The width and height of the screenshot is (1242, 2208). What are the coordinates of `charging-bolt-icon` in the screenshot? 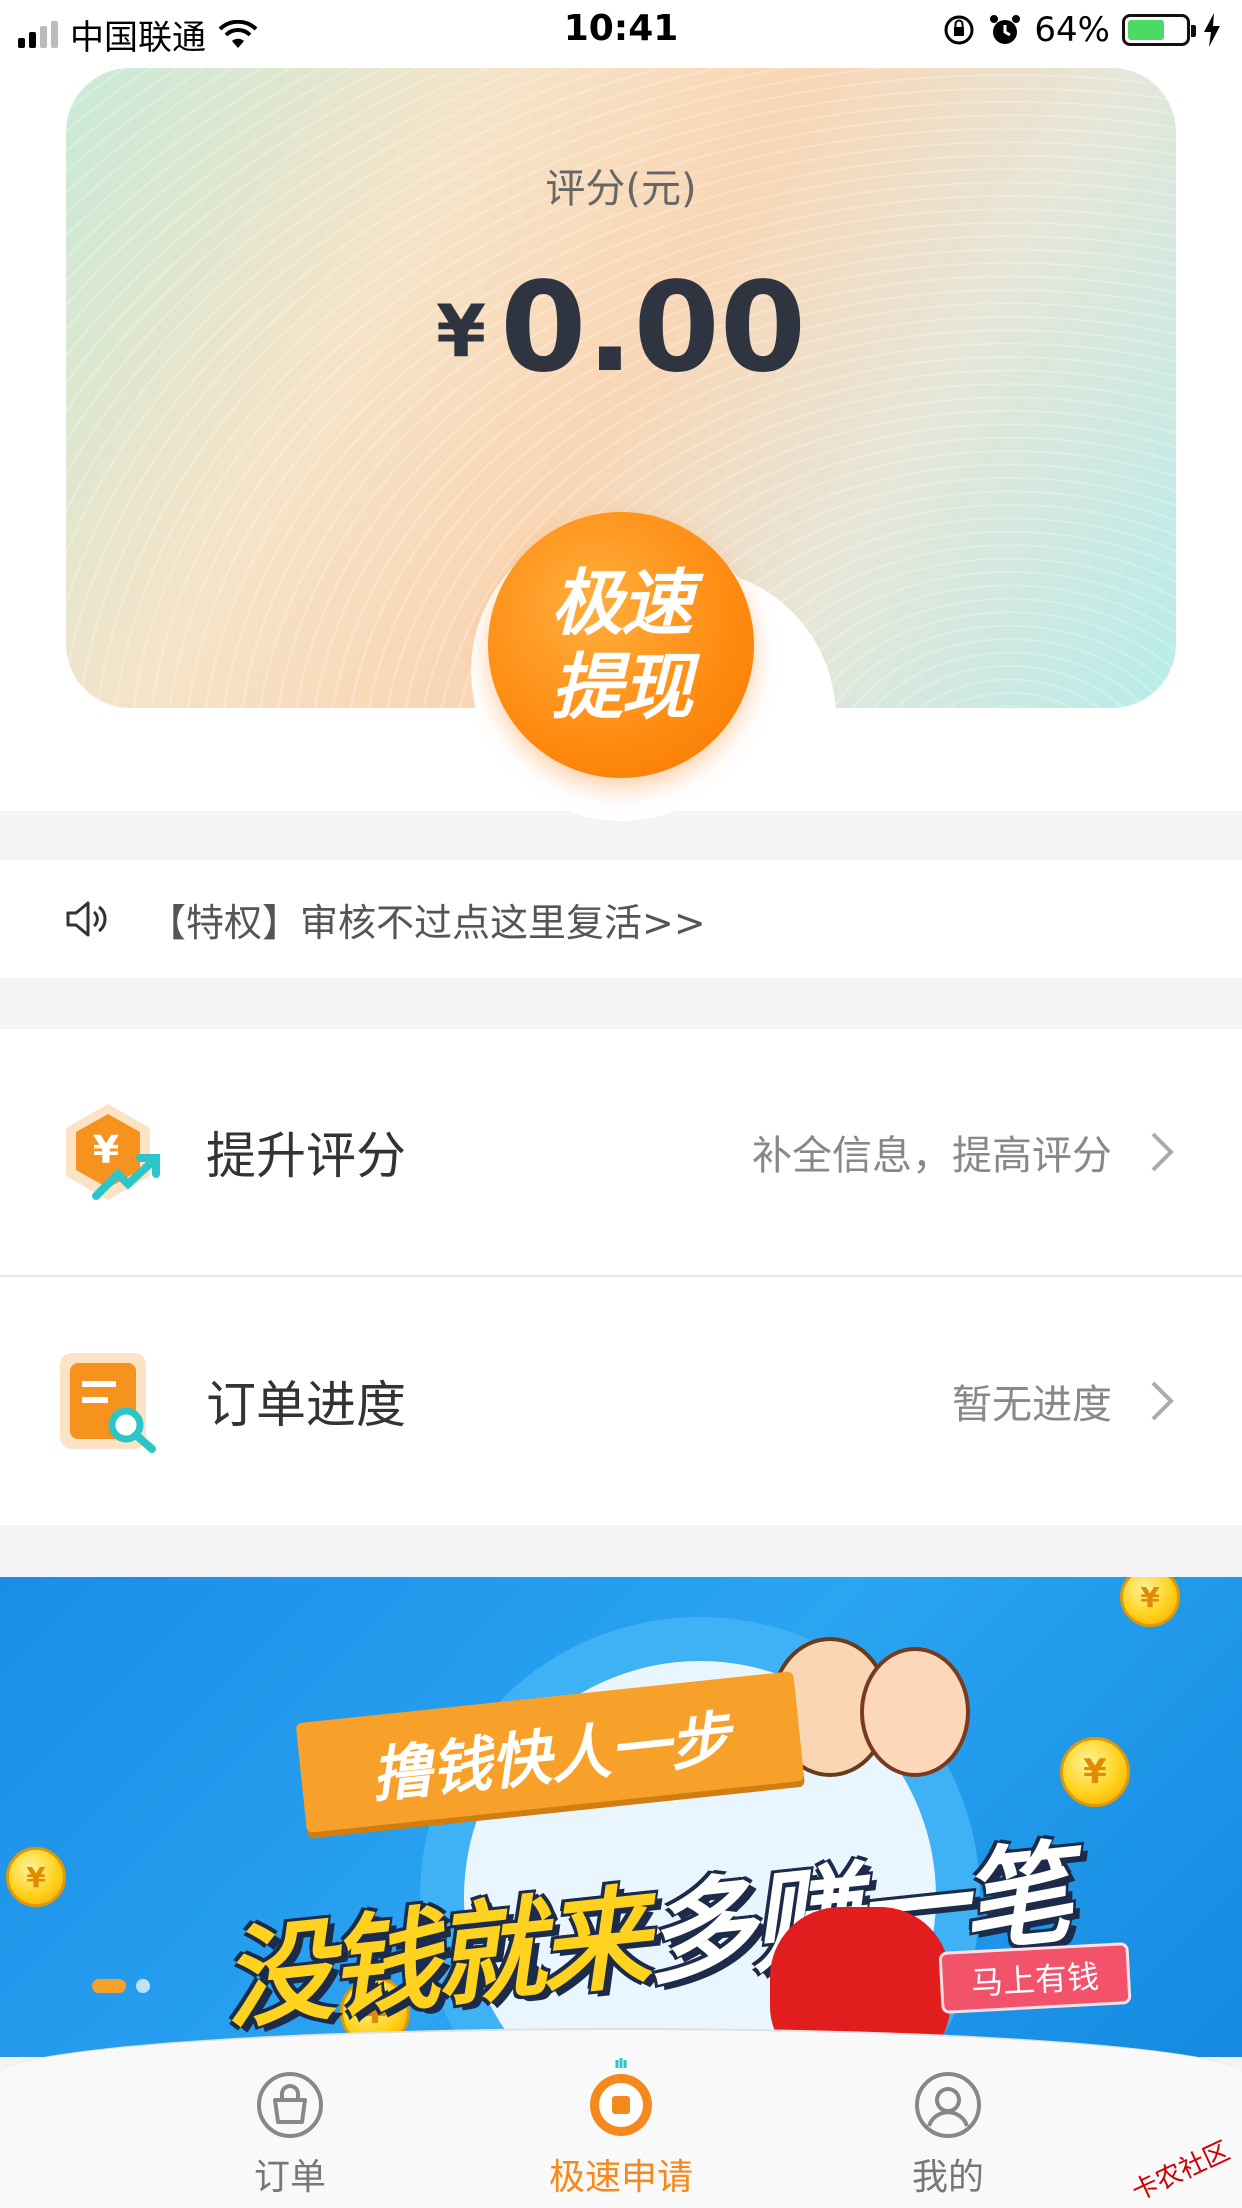 It's located at (1212, 30).